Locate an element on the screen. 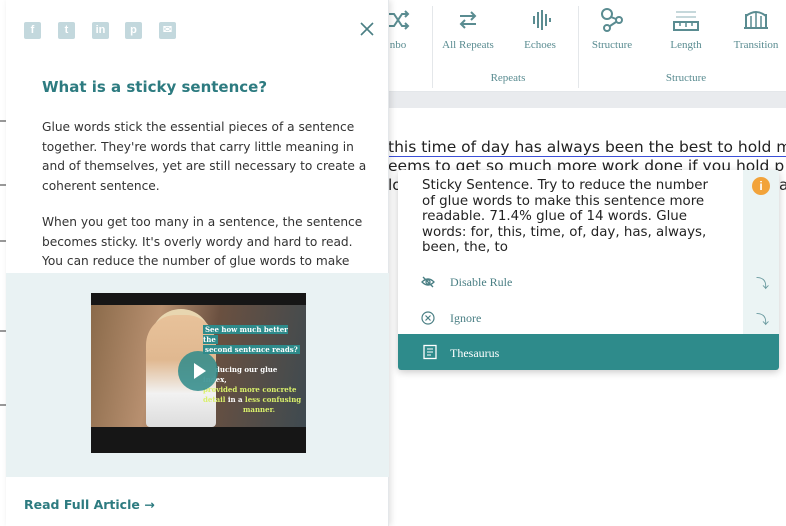  all-repeats-tool-label: All Repeats is located at coordinates (468, 45).